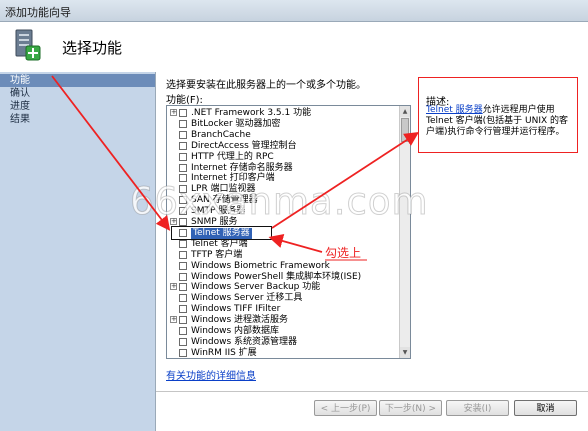 The image size is (588, 431). What do you see at coordinates (276, 276) in the screenshot?
I see `feature-label: Windows PowerShell 集成脚本环境(ISE)` at bounding box center [276, 276].